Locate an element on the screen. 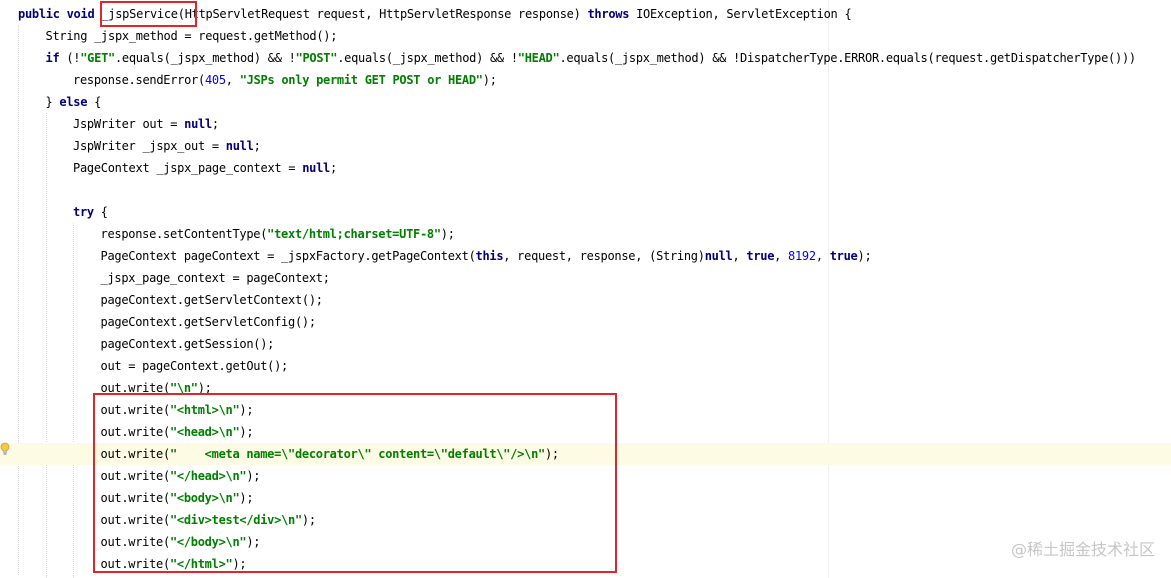  code-line-text: out.write("</html>"); is located at coordinates (174, 564).